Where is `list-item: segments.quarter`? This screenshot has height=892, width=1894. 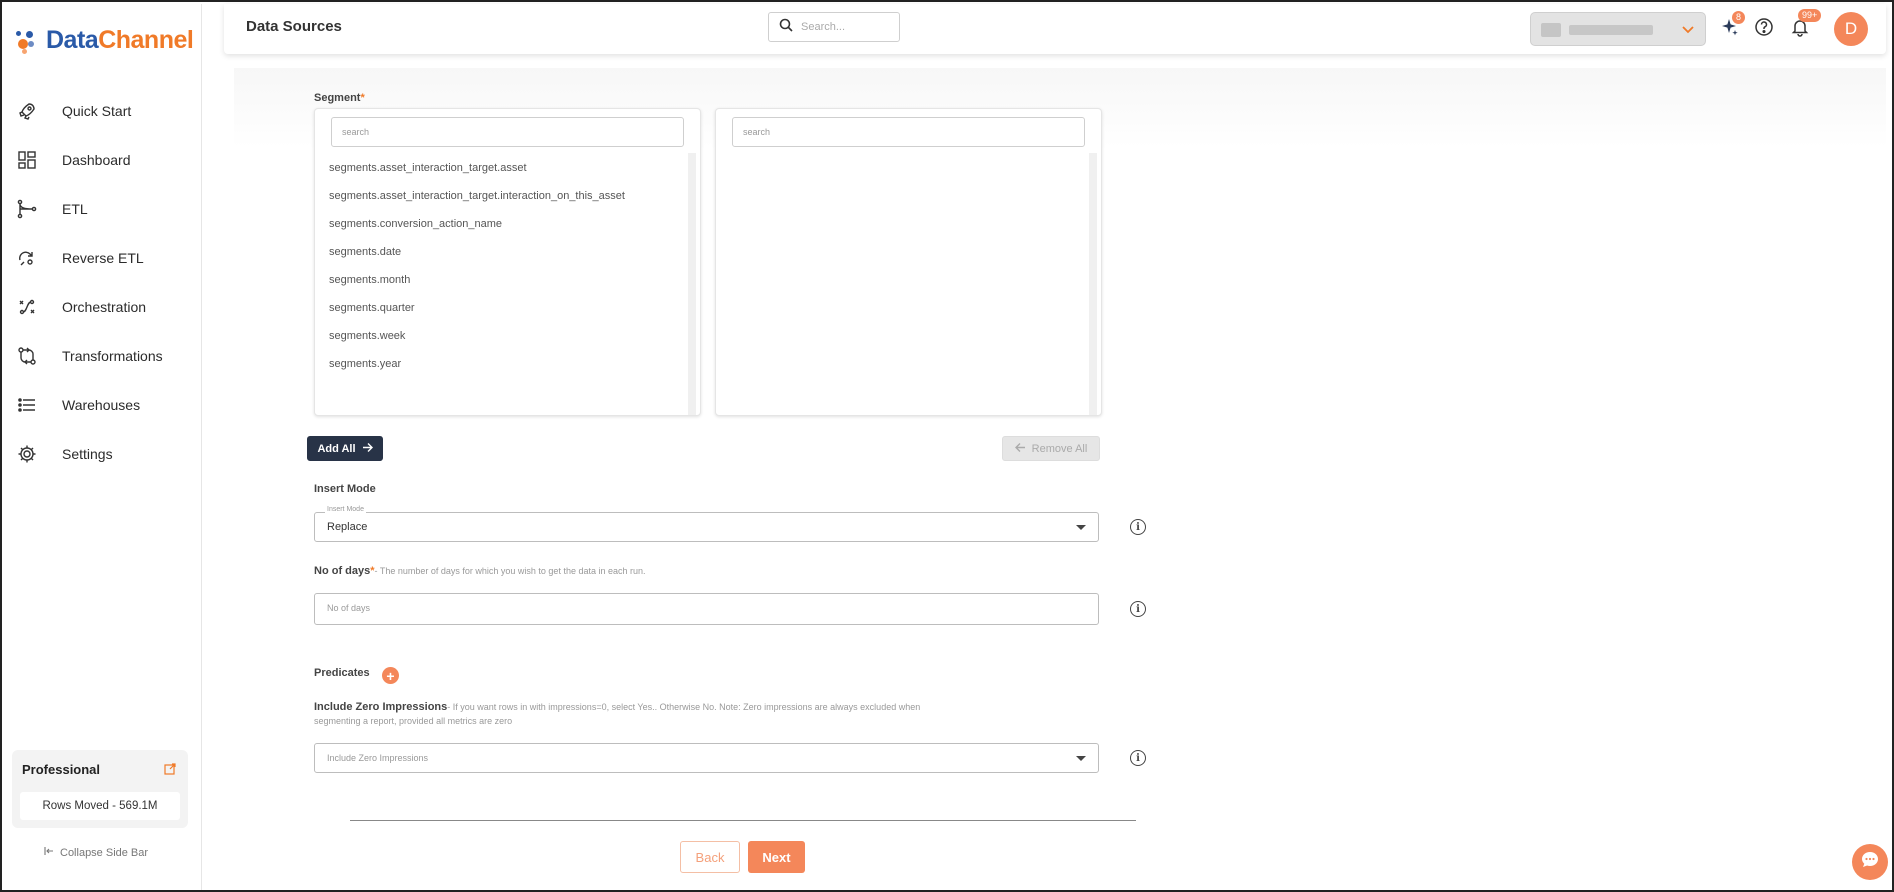 list-item: segments.quarter is located at coordinates (477, 315).